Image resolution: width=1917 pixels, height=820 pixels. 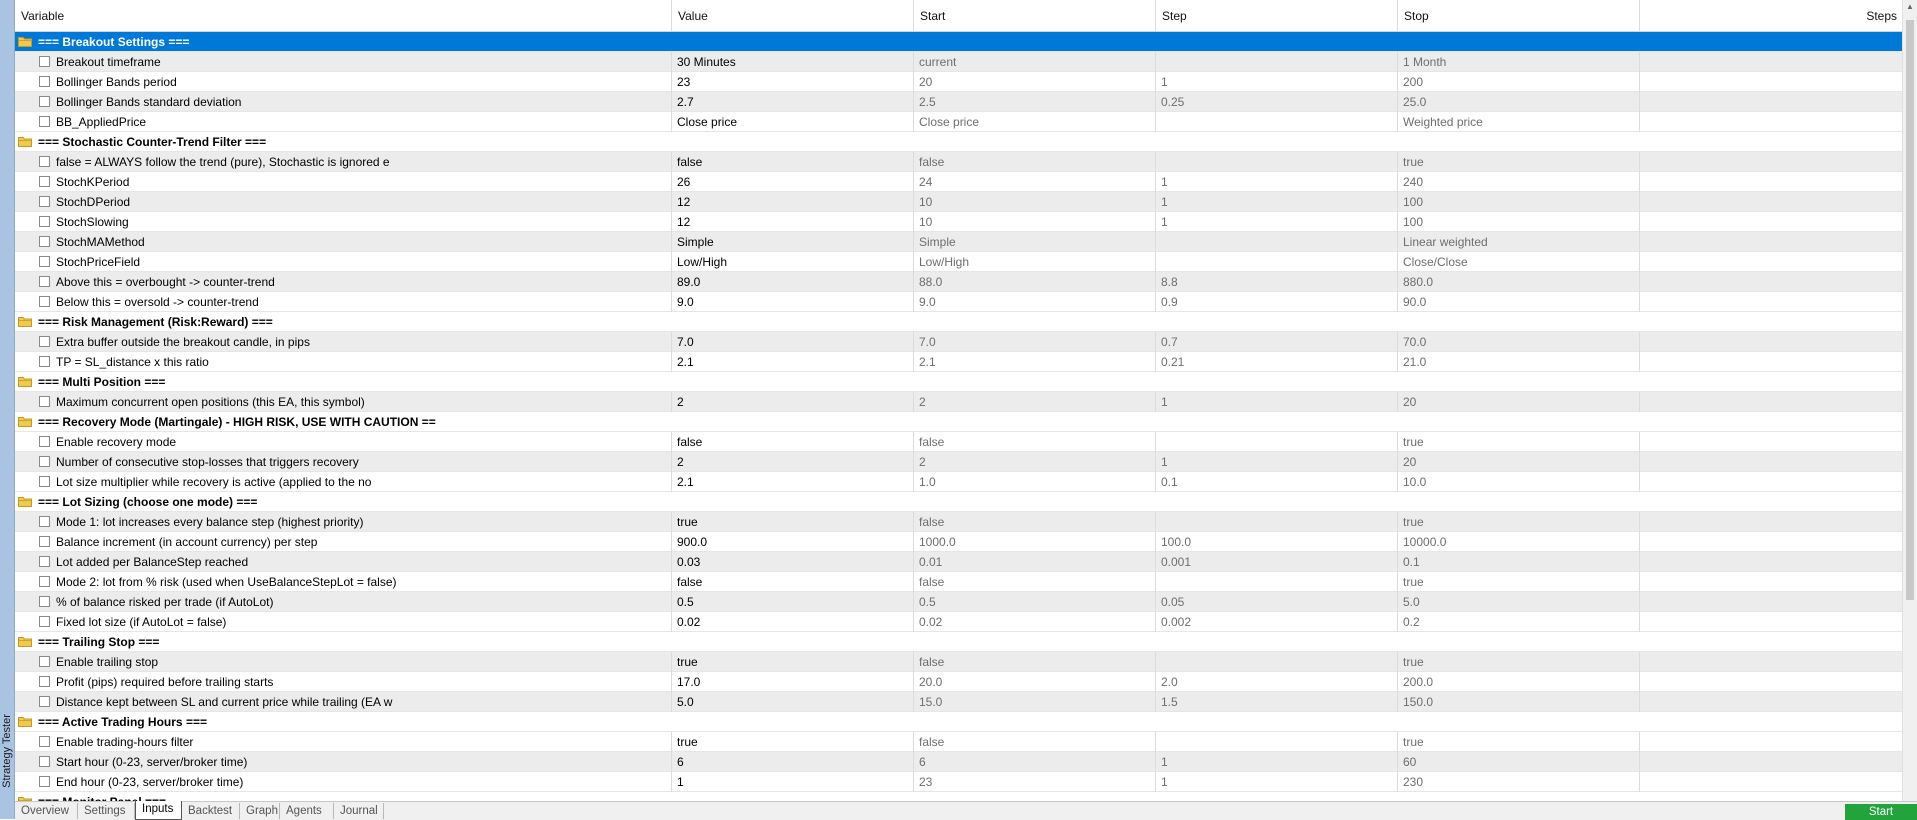 I want to click on parameter-row: Enable recovery mode false false true, so click(x=959, y=442).